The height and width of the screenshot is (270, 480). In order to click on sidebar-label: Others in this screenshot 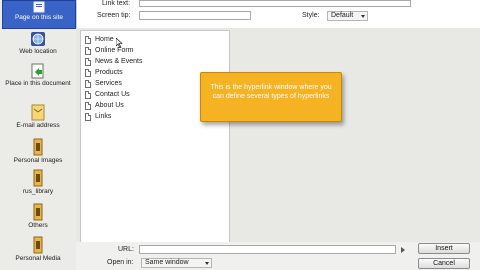, I will do `click(38, 225)`.